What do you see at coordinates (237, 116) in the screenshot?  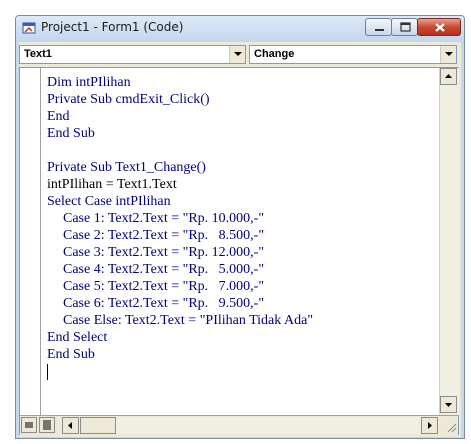 I see `code-line: End` at bounding box center [237, 116].